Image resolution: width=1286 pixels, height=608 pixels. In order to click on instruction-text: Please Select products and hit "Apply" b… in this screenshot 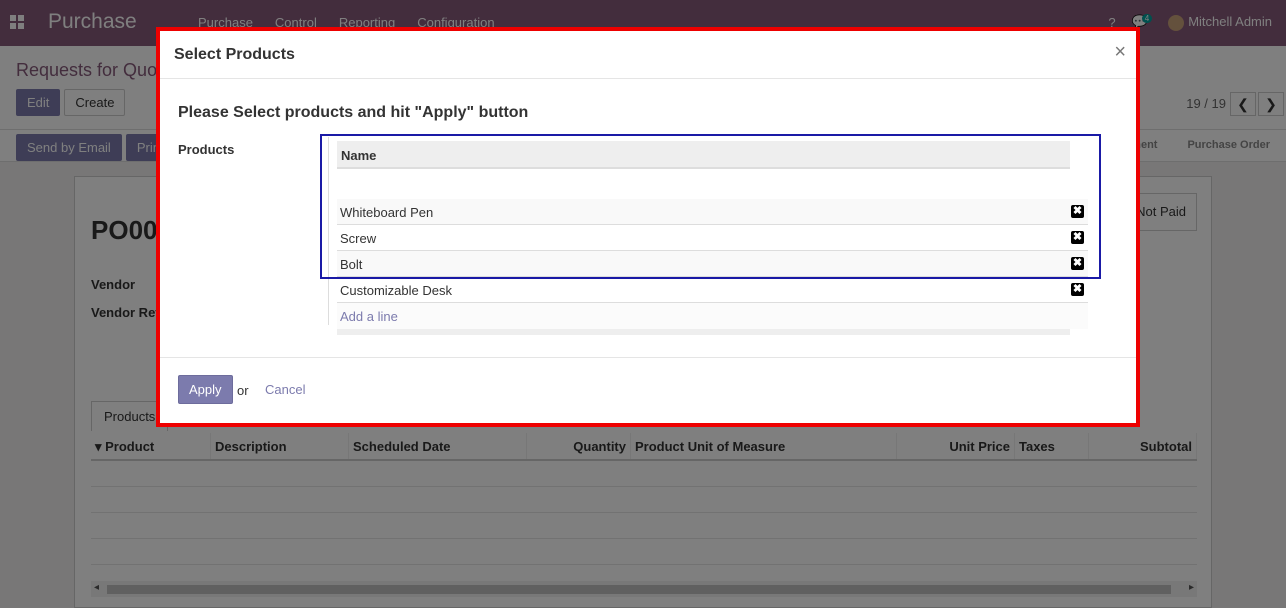, I will do `click(353, 112)`.